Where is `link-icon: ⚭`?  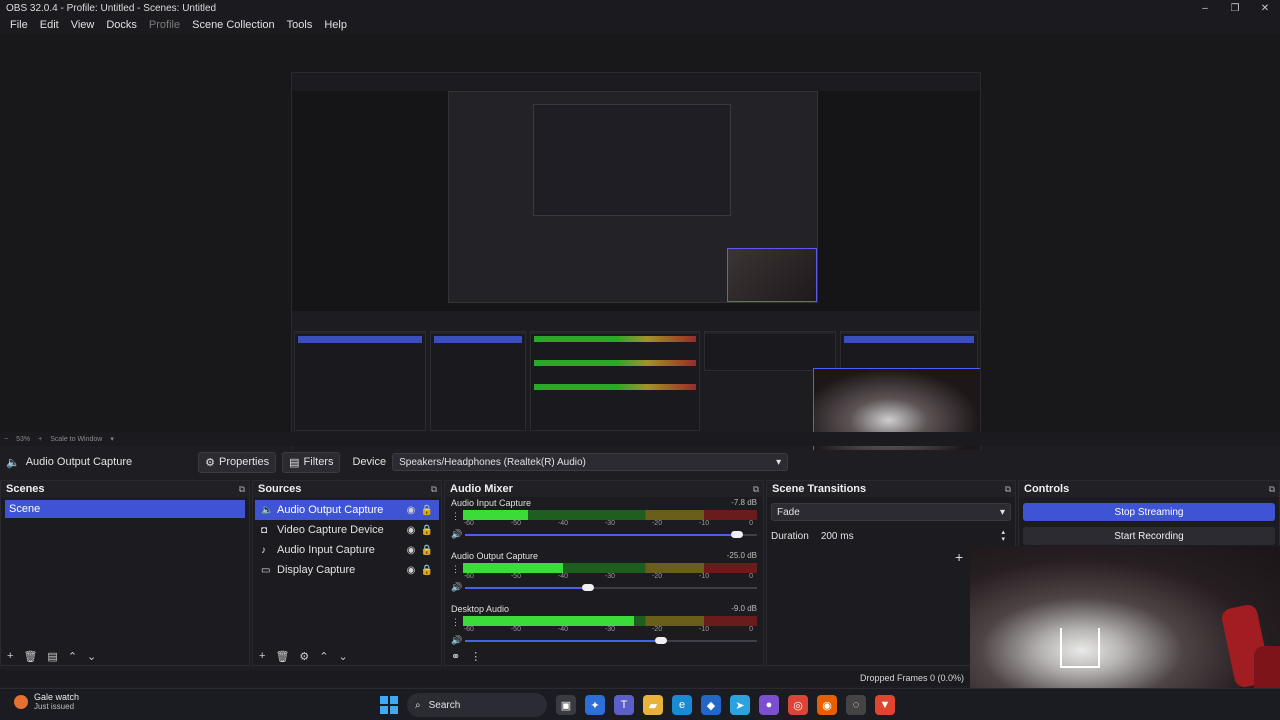 link-icon: ⚭ is located at coordinates (455, 656).